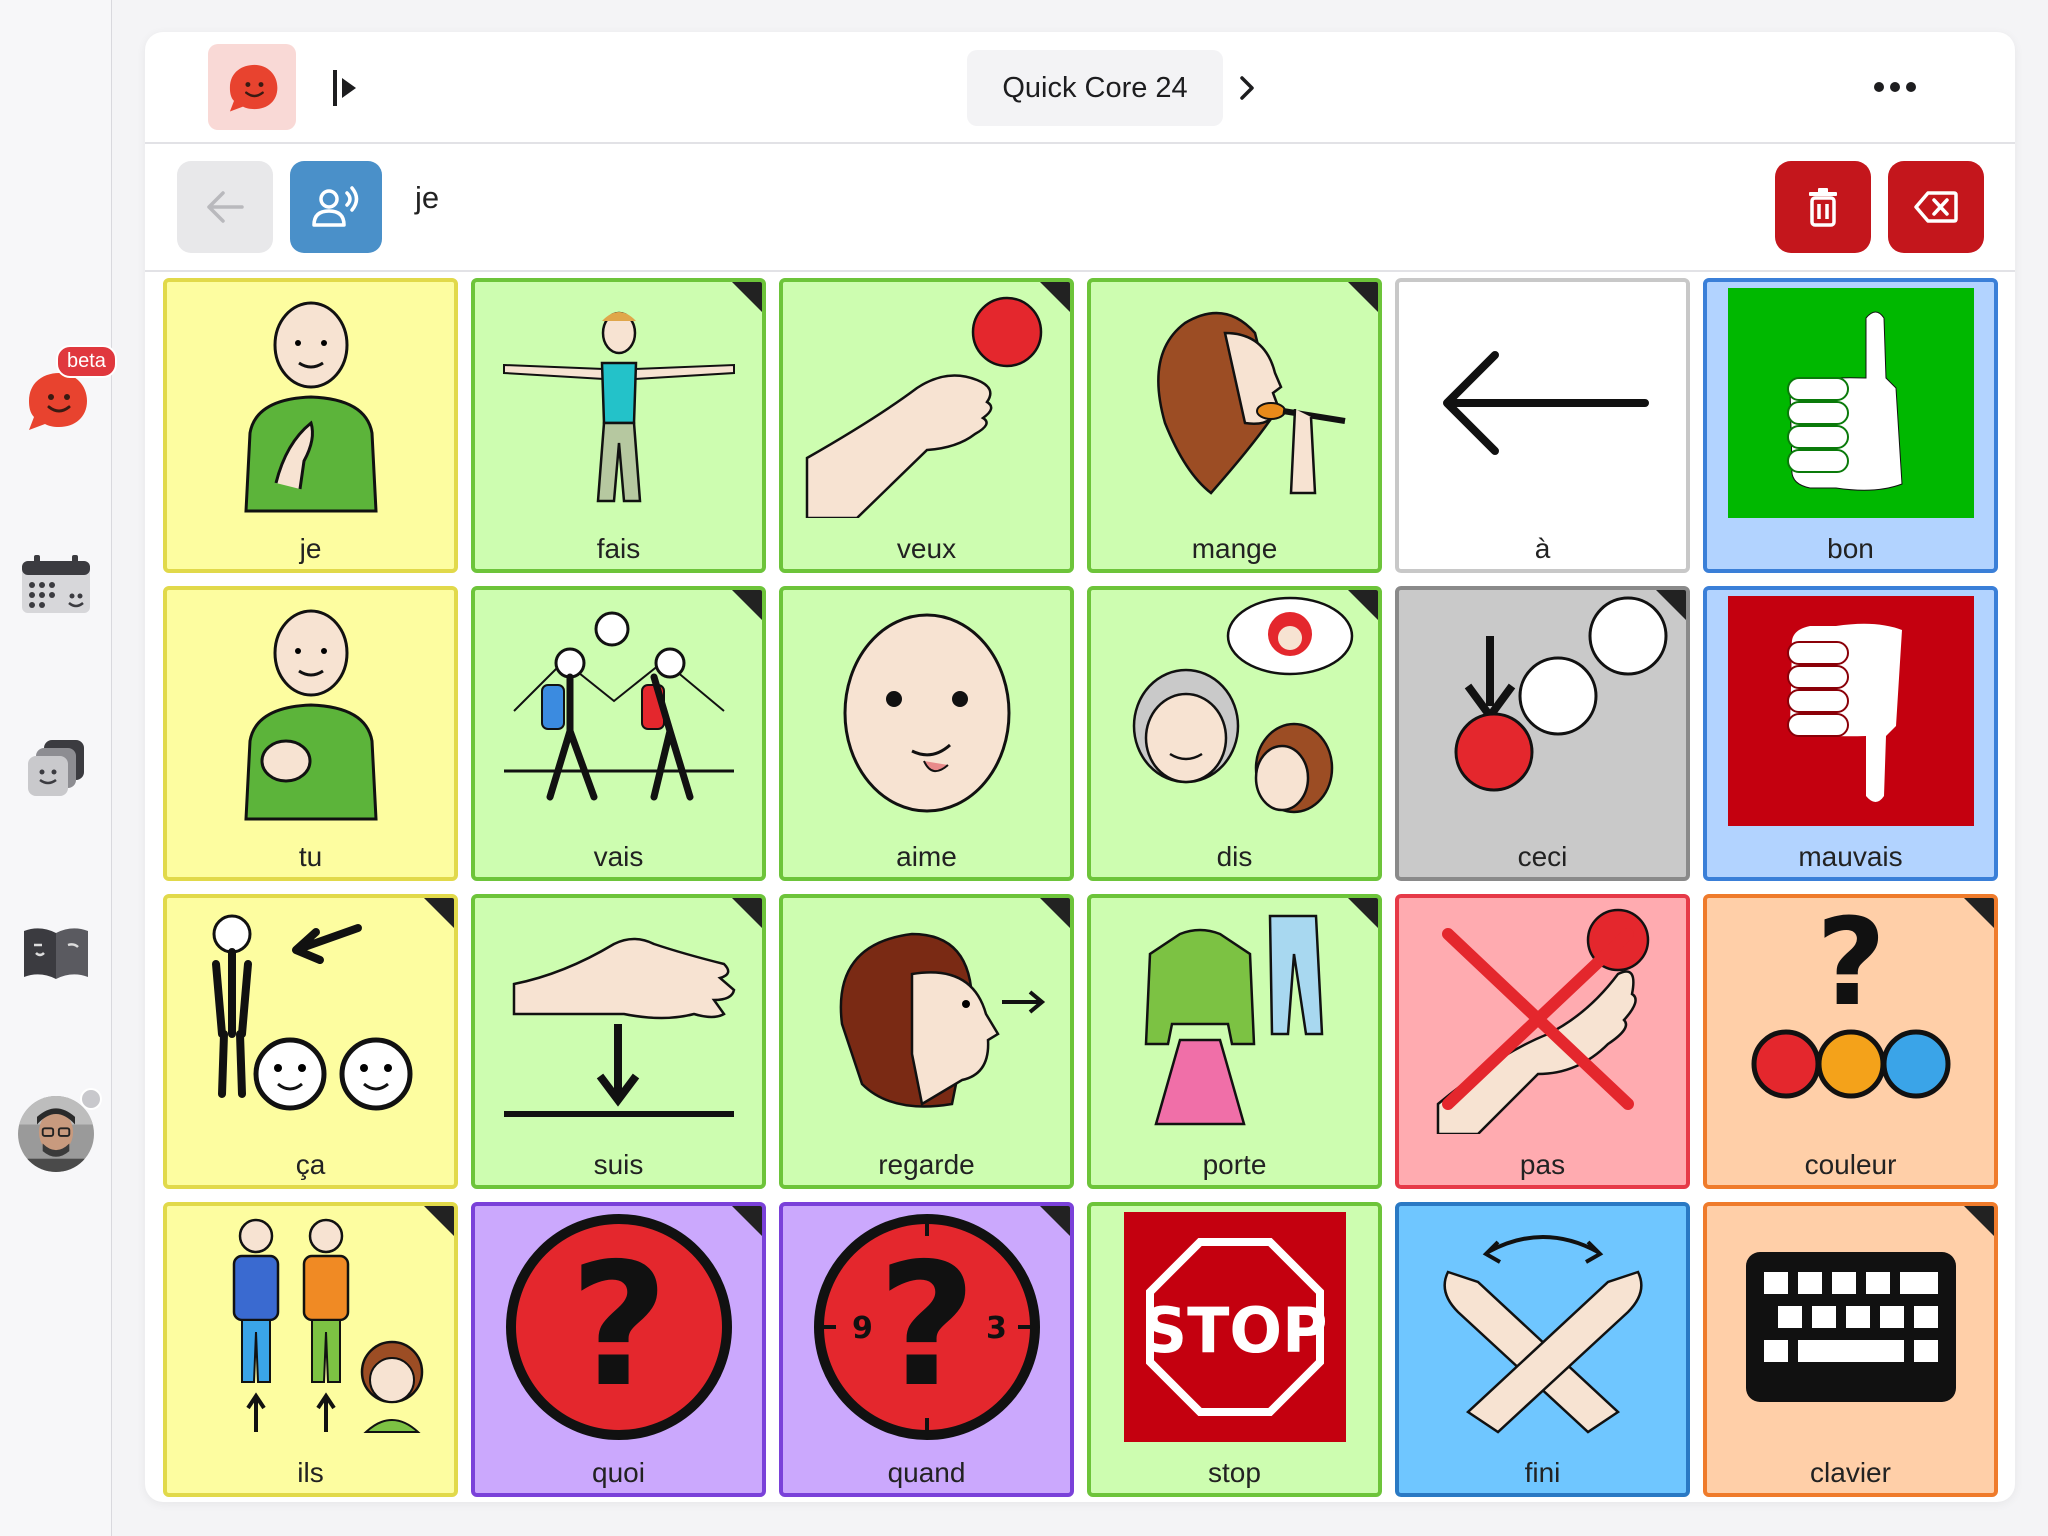  What do you see at coordinates (618, 1164) in the screenshot?
I see `tile-label: suis` at bounding box center [618, 1164].